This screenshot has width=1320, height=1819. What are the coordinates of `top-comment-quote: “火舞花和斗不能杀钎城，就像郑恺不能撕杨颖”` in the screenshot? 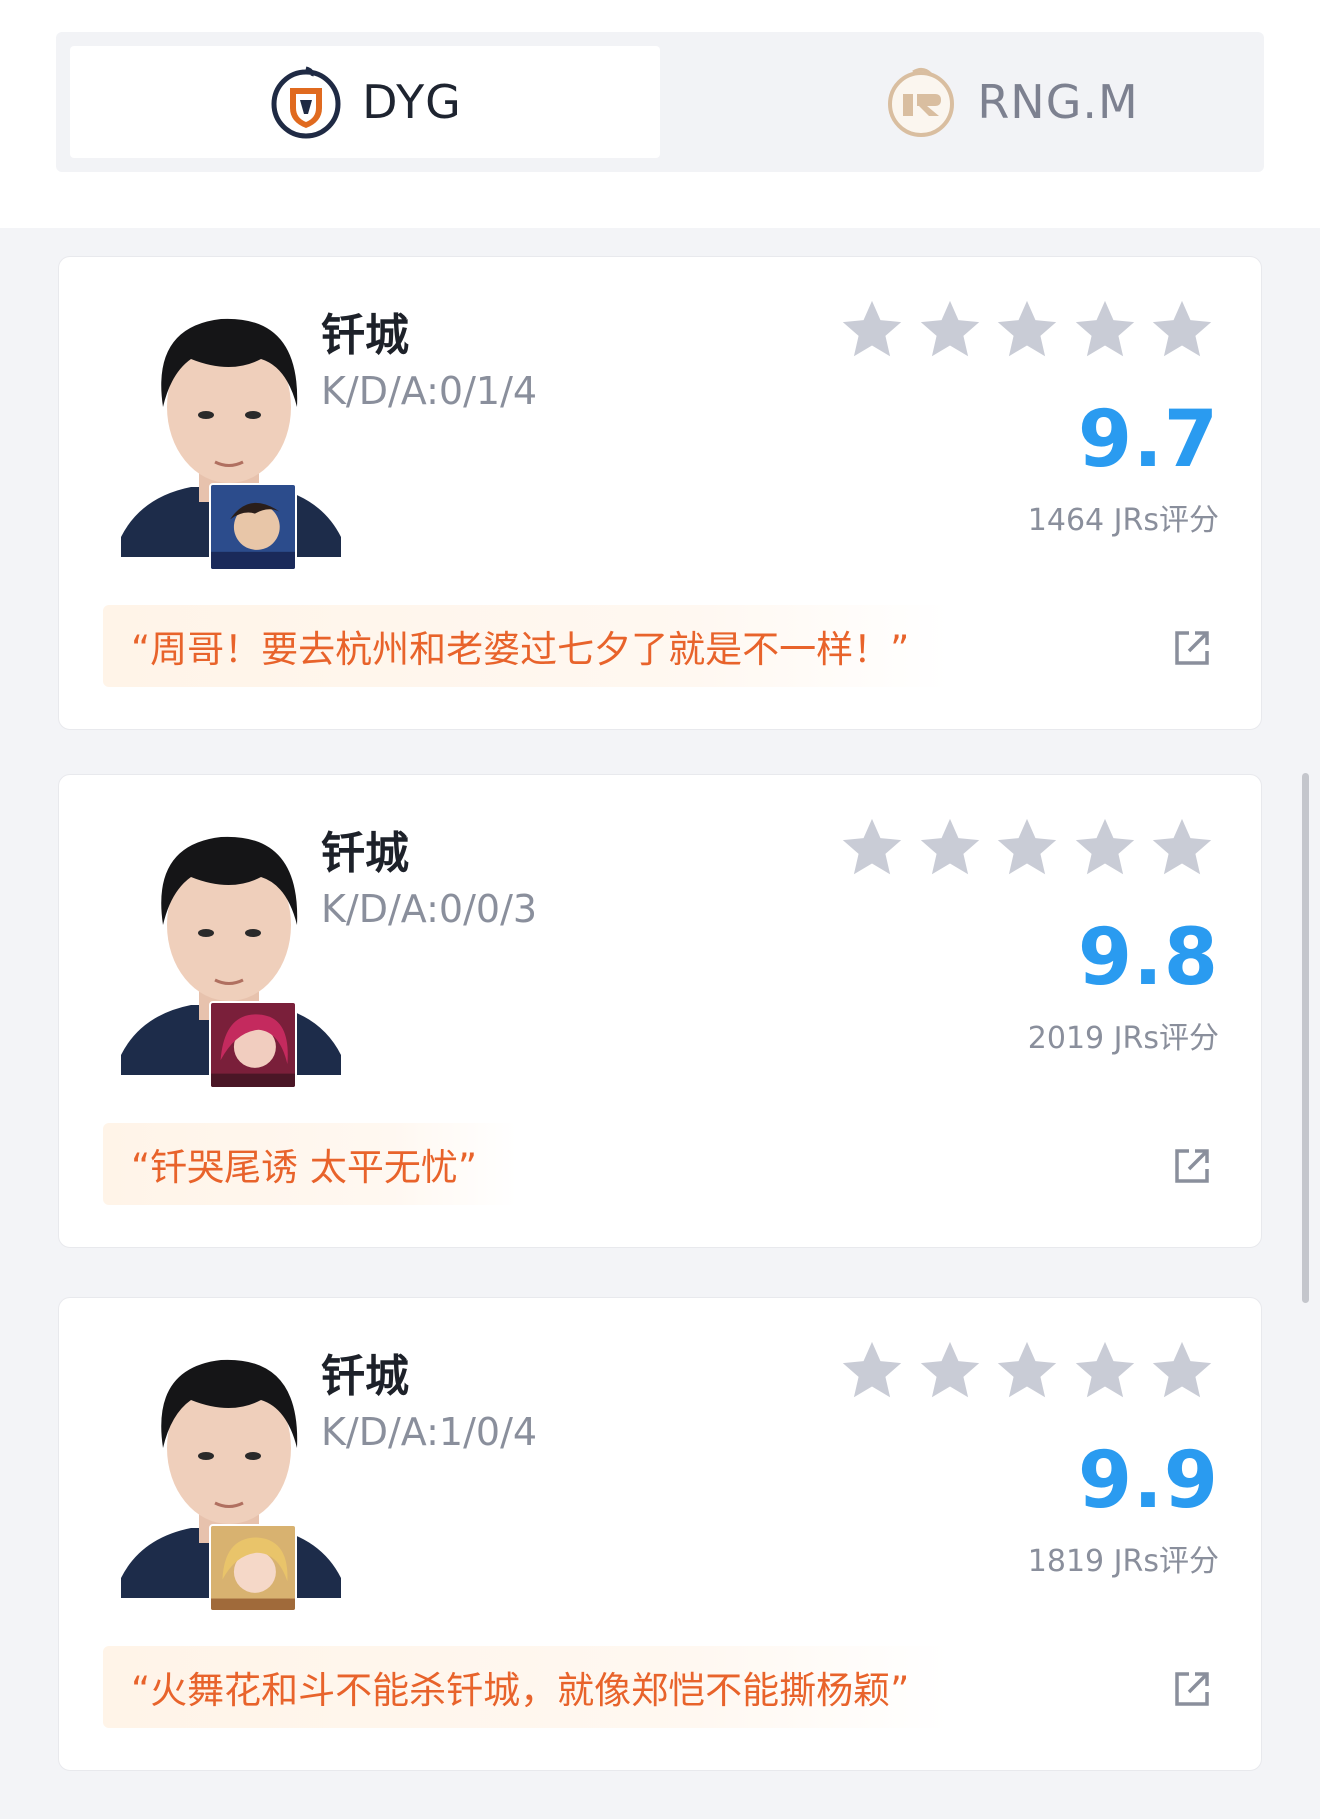 It's located at (526, 1687).